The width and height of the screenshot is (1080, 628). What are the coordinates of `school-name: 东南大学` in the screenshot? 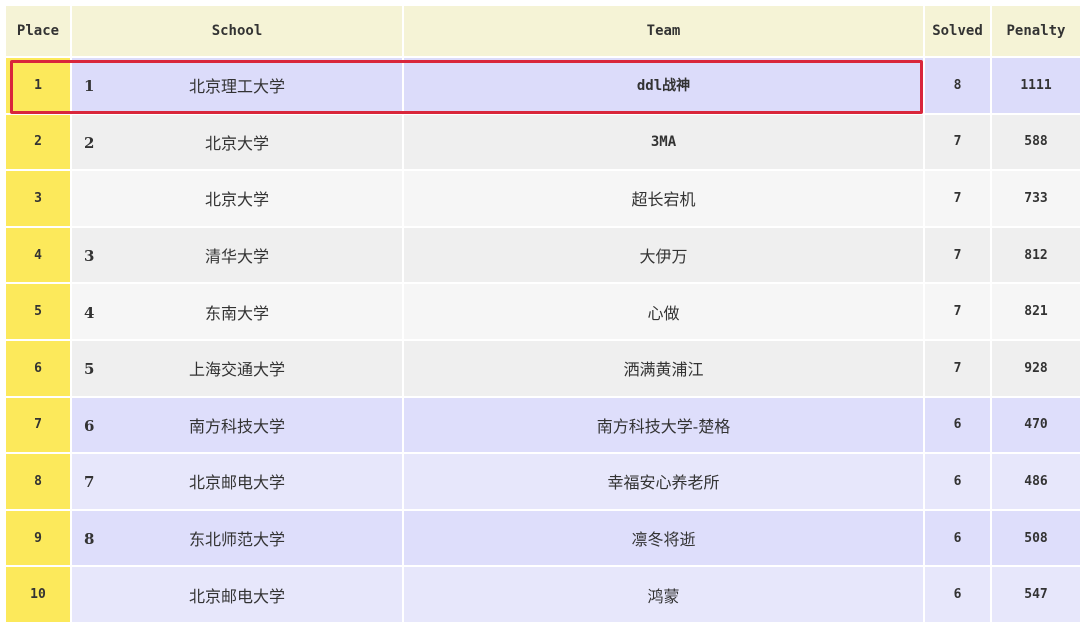 It's located at (236, 313).